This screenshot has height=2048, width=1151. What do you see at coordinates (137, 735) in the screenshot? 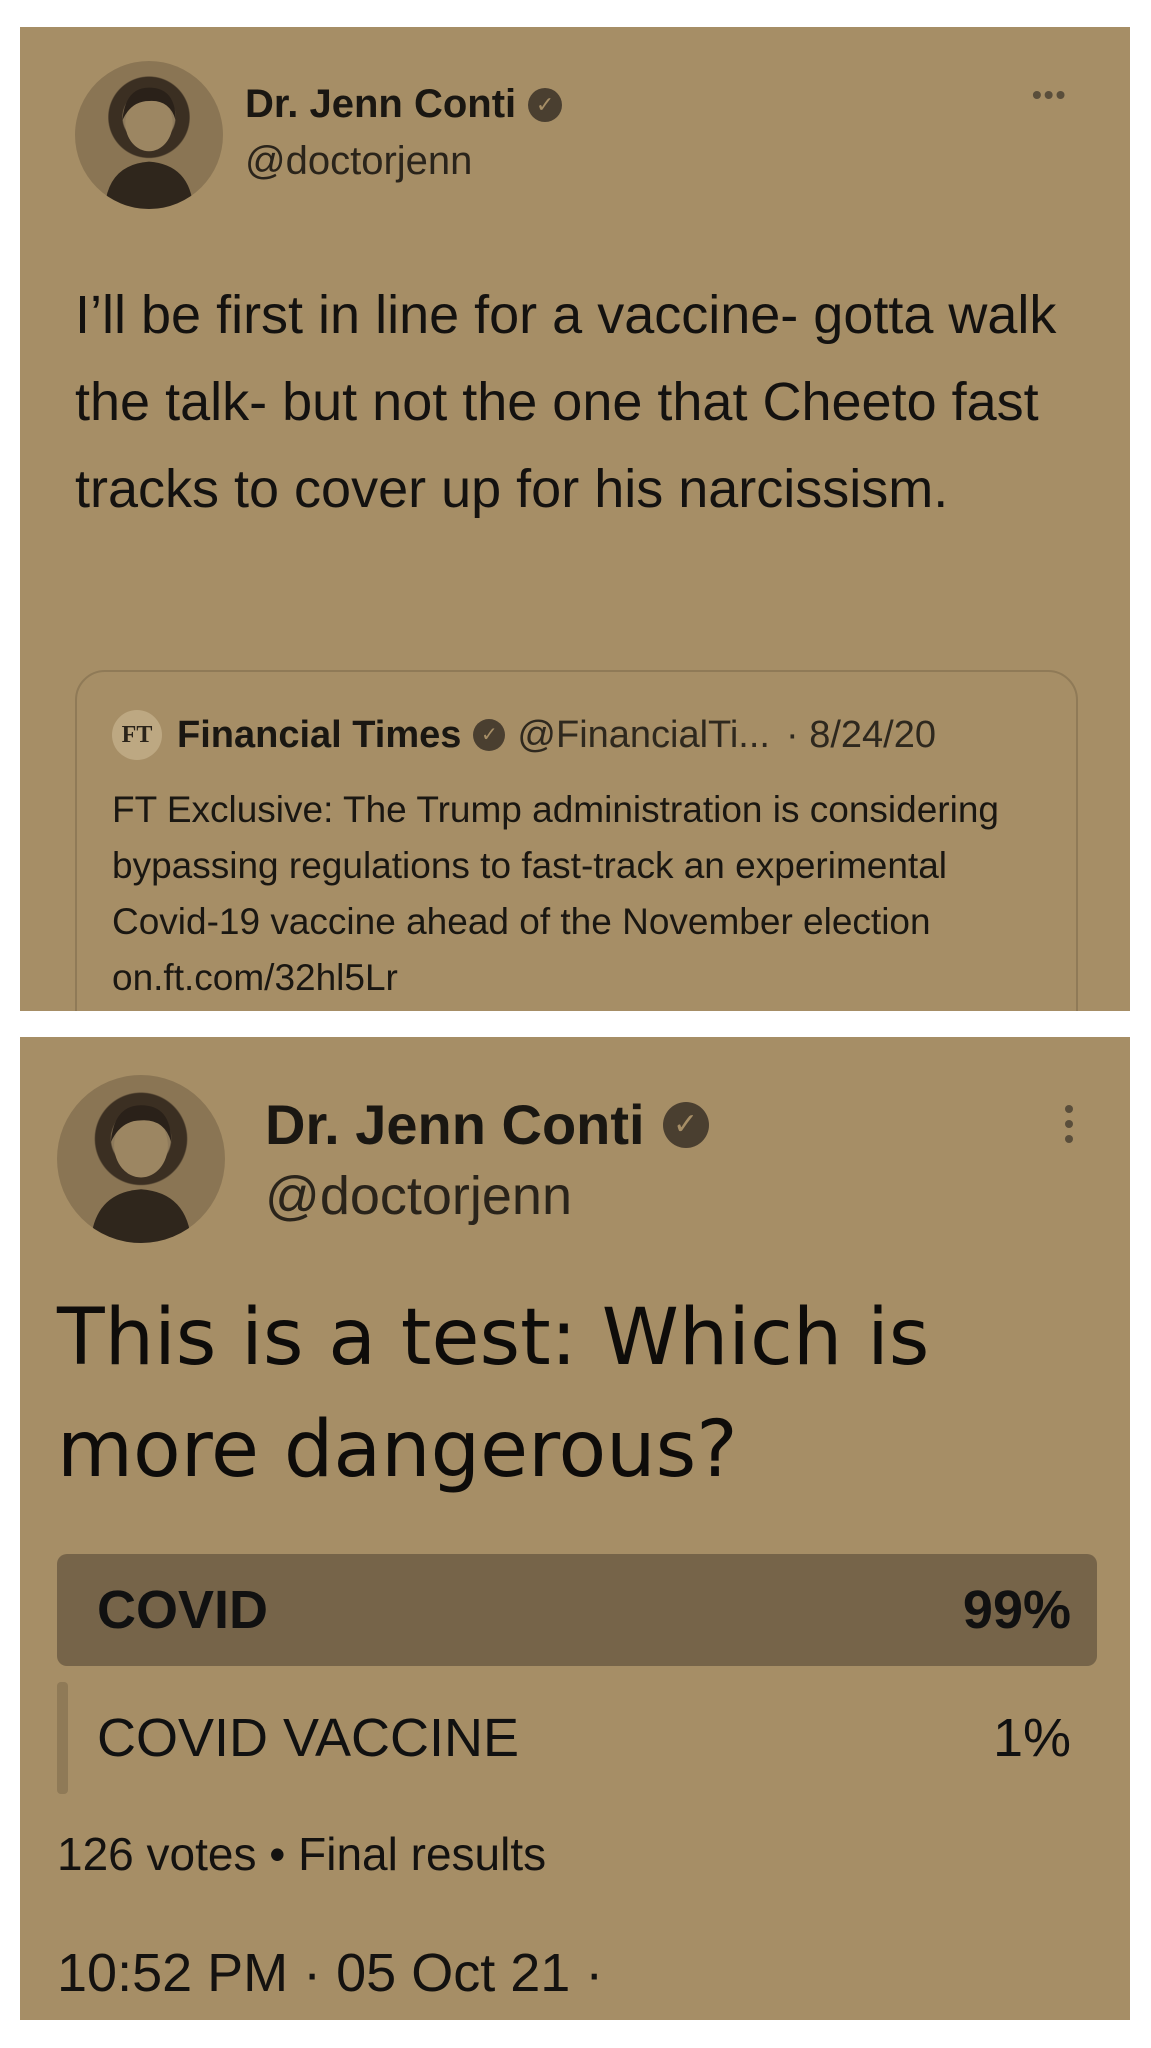
I see `ft-logo-icon: FT` at bounding box center [137, 735].